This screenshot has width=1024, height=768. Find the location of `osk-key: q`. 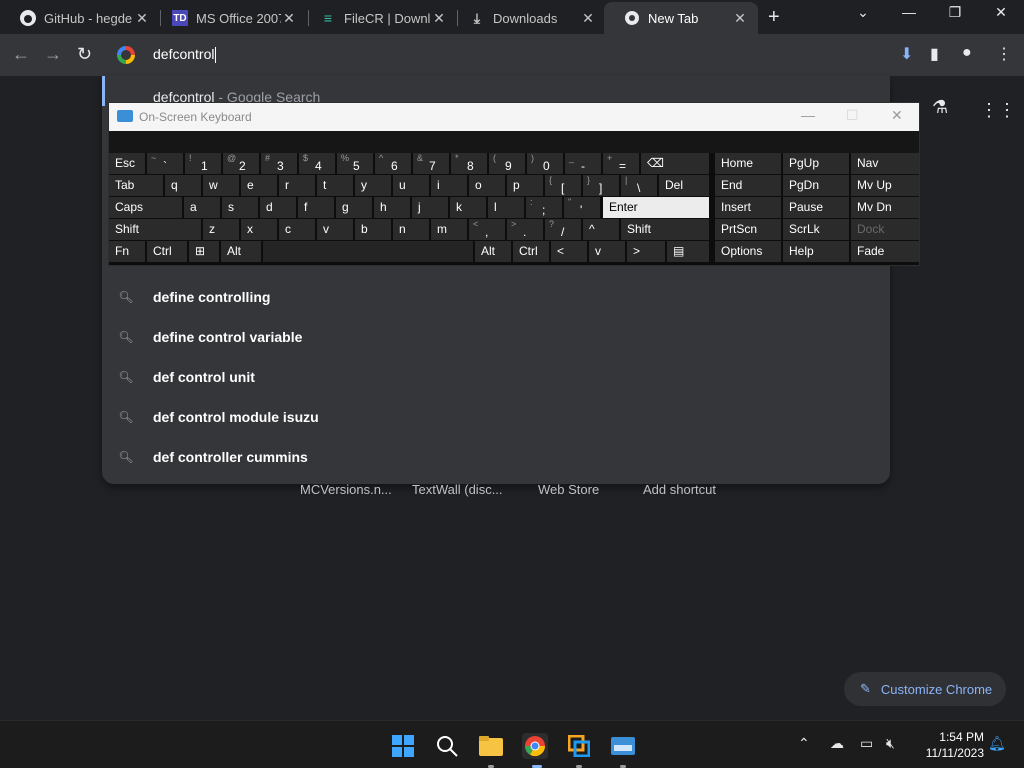

osk-key: q is located at coordinates (183, 185).